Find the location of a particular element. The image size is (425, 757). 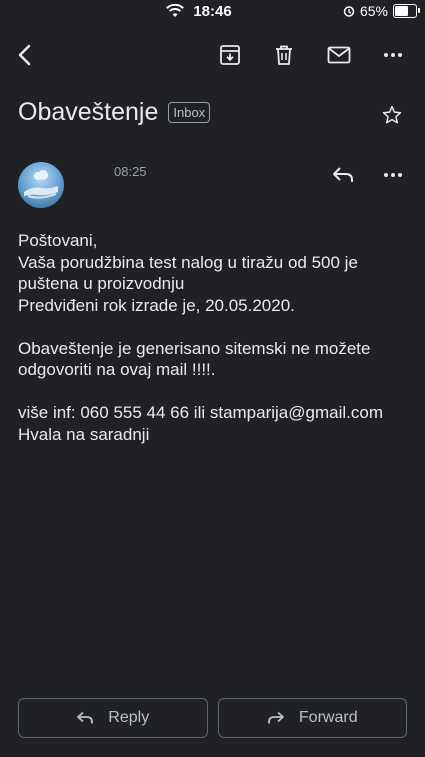

battery-level is located at coordinates (401, 11).